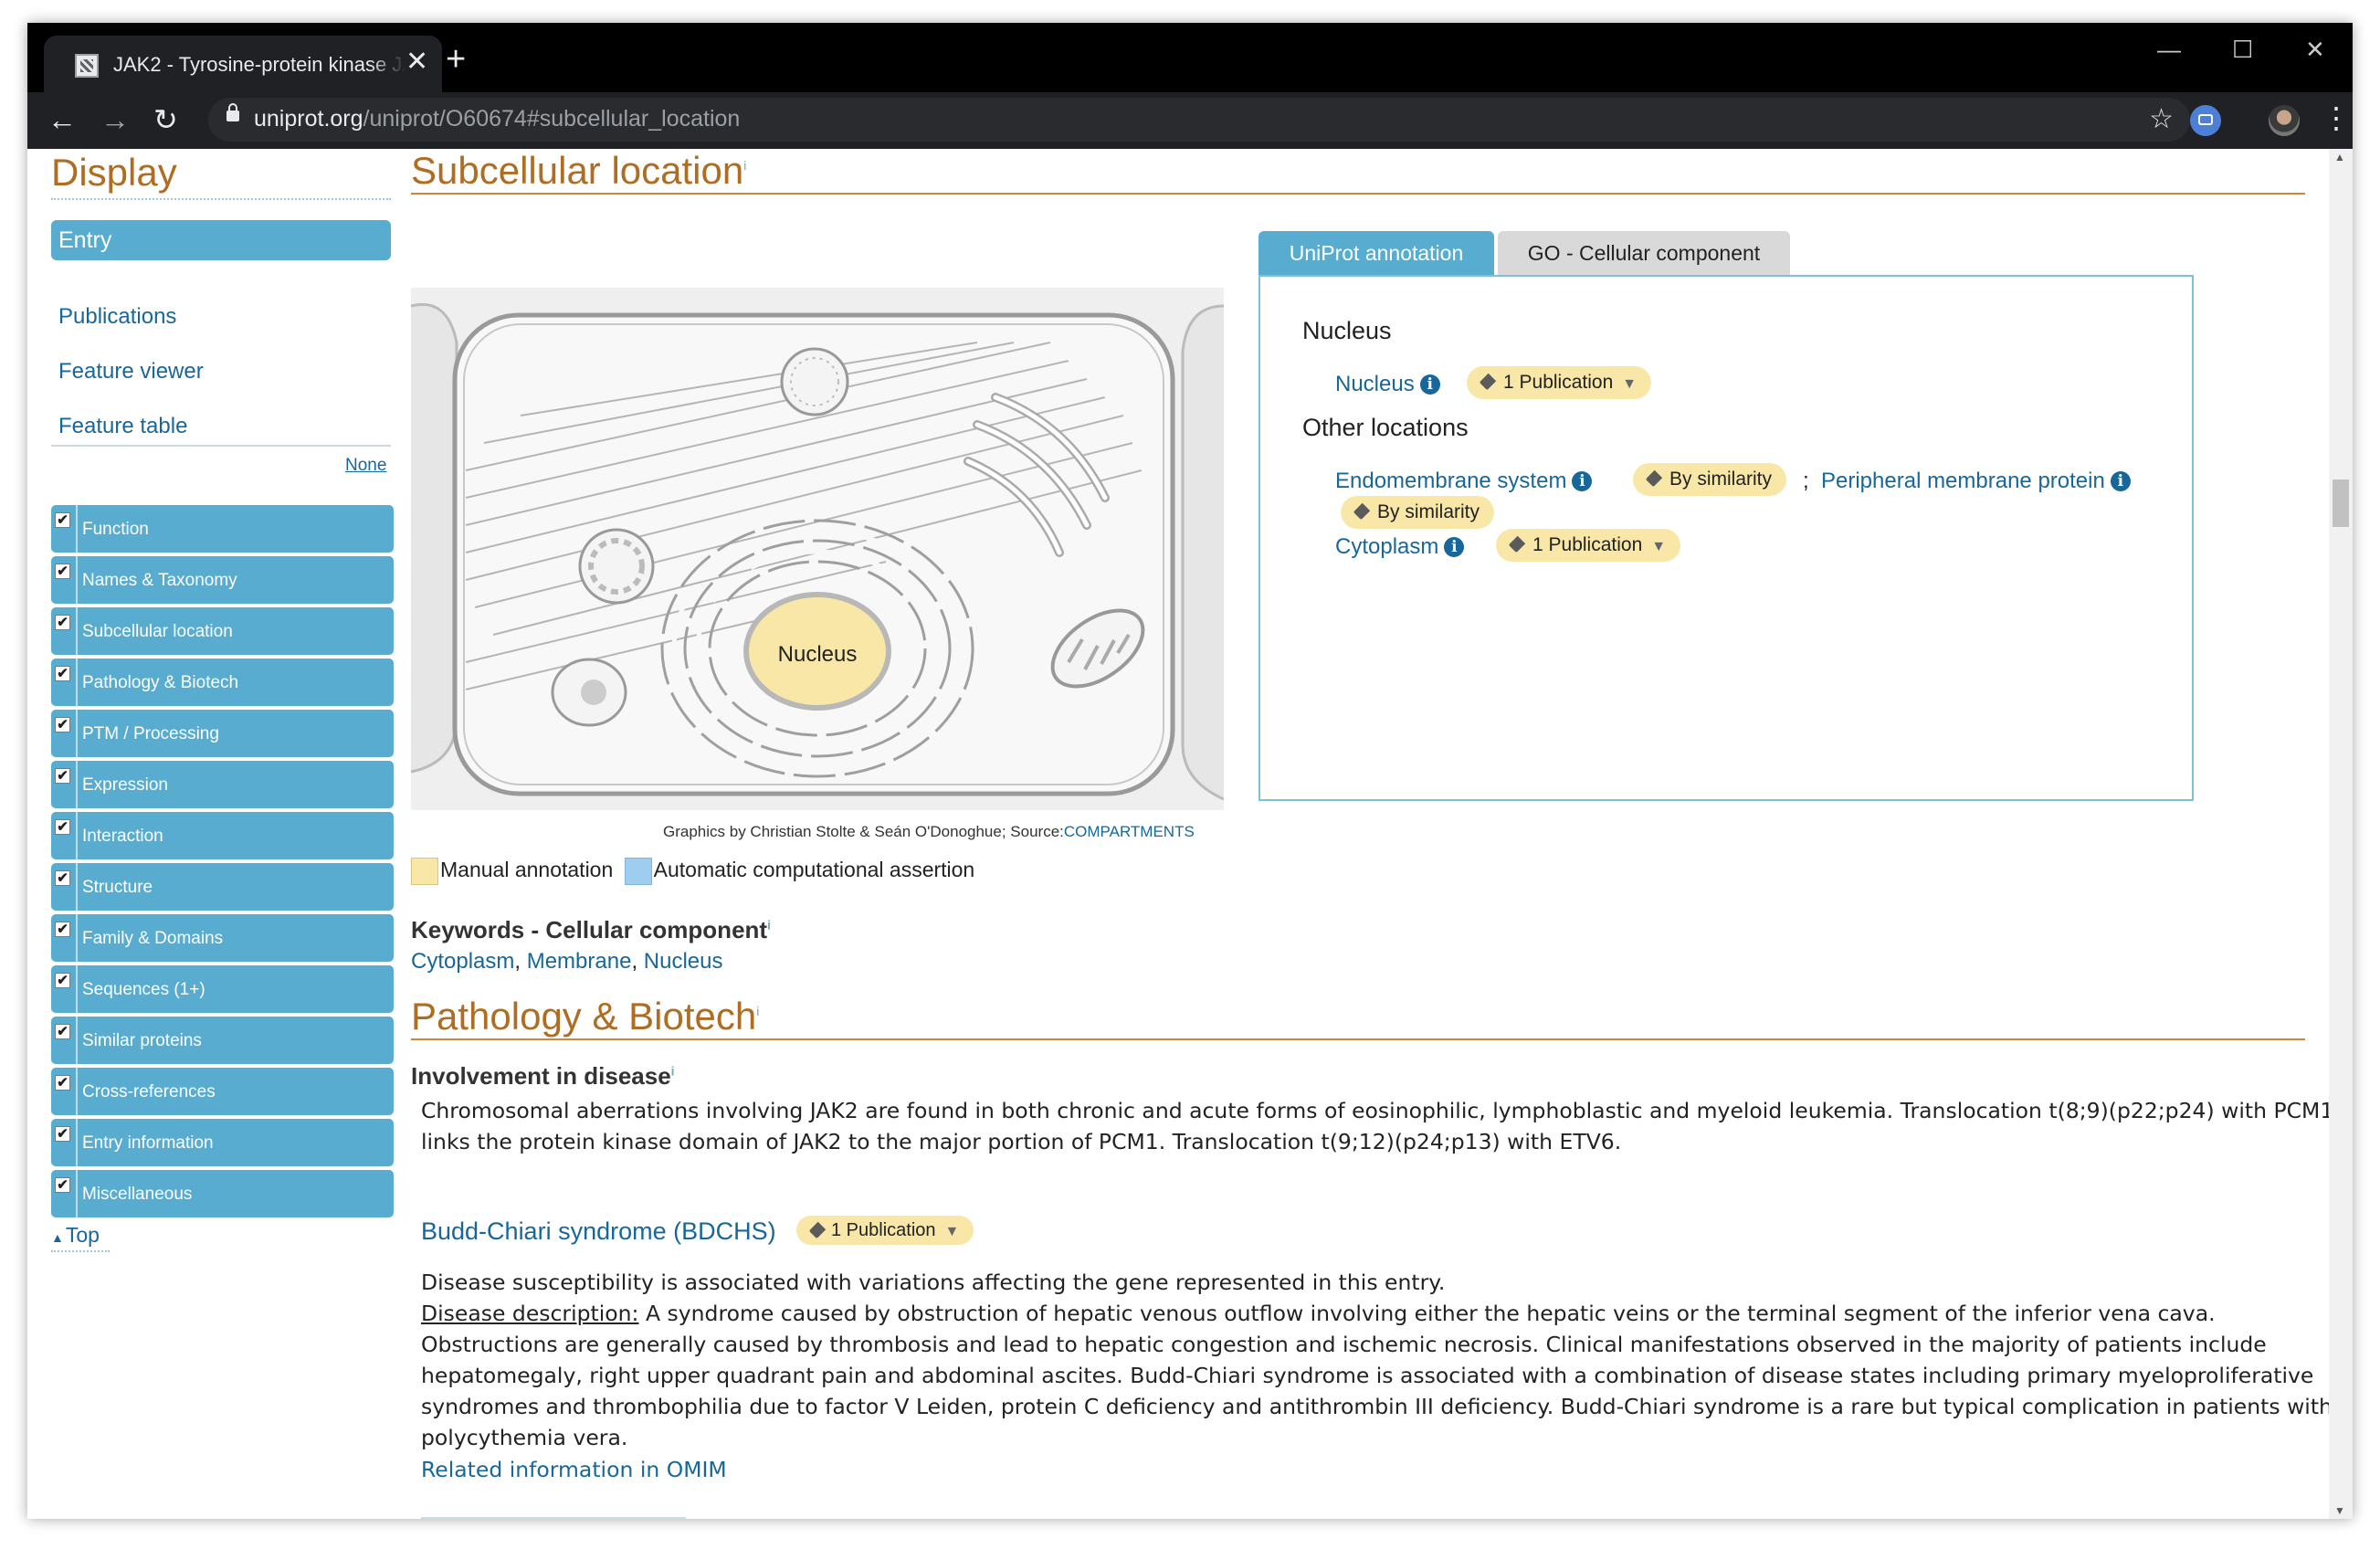  Describe the element at coordinates (2339, 1510) in the screenshot. I see `scroll-down-icon: ▼` at that location.